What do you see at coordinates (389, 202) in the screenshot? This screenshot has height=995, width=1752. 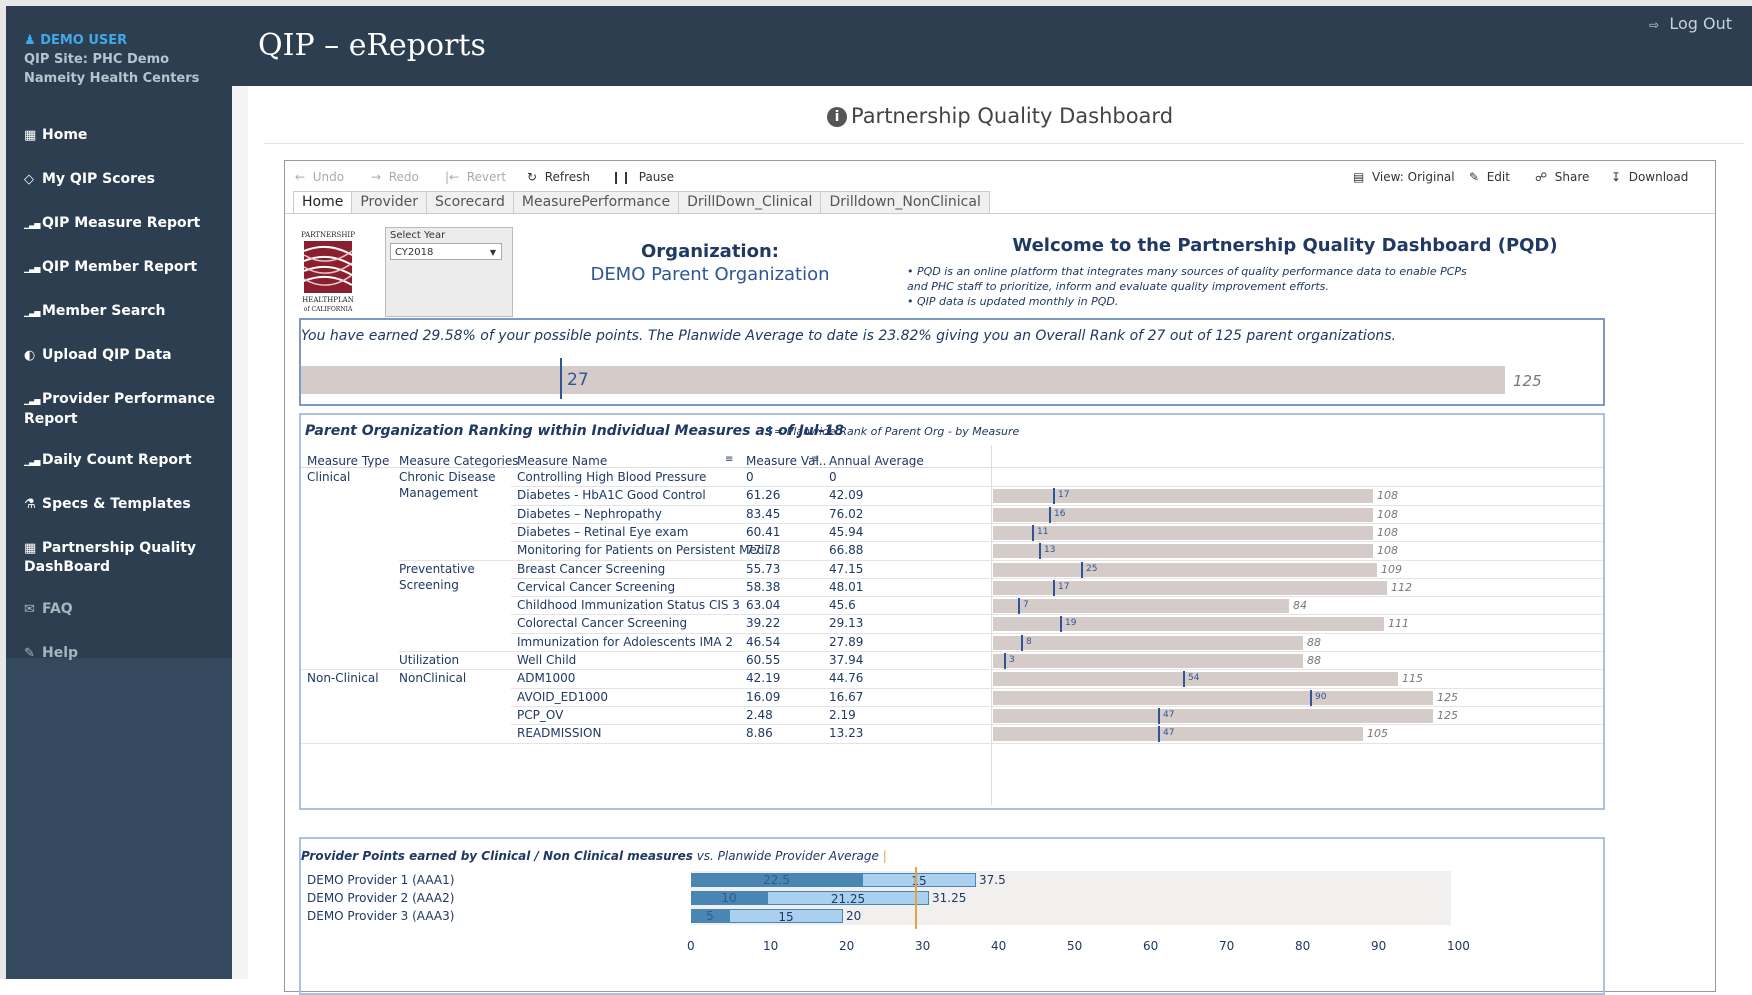 I see `tab-provider: Provider` at bounding box center [389, 202].